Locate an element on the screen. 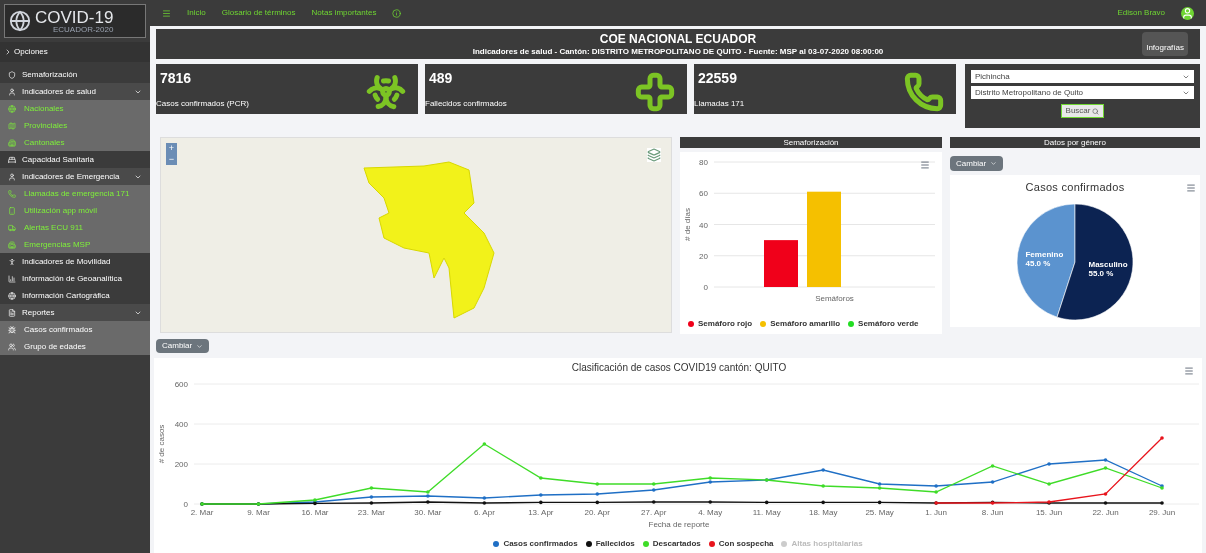 The height and width of the screenshot is (553, 1206). chart-title: Casos confirmados is located at coordinates (1075, 187).